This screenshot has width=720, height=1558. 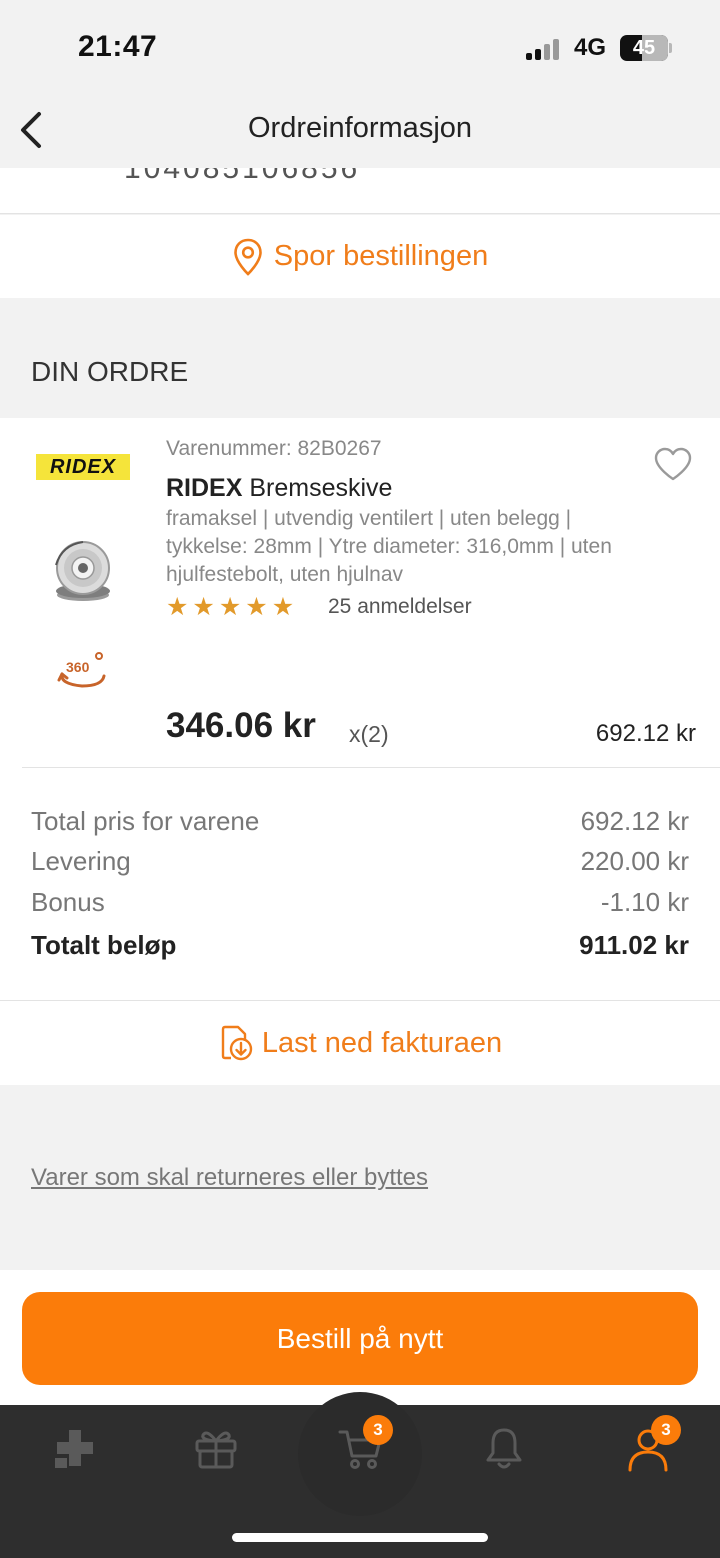 I want to click on order-section-title: DIN ORDRE, so click(x=110, y=371).